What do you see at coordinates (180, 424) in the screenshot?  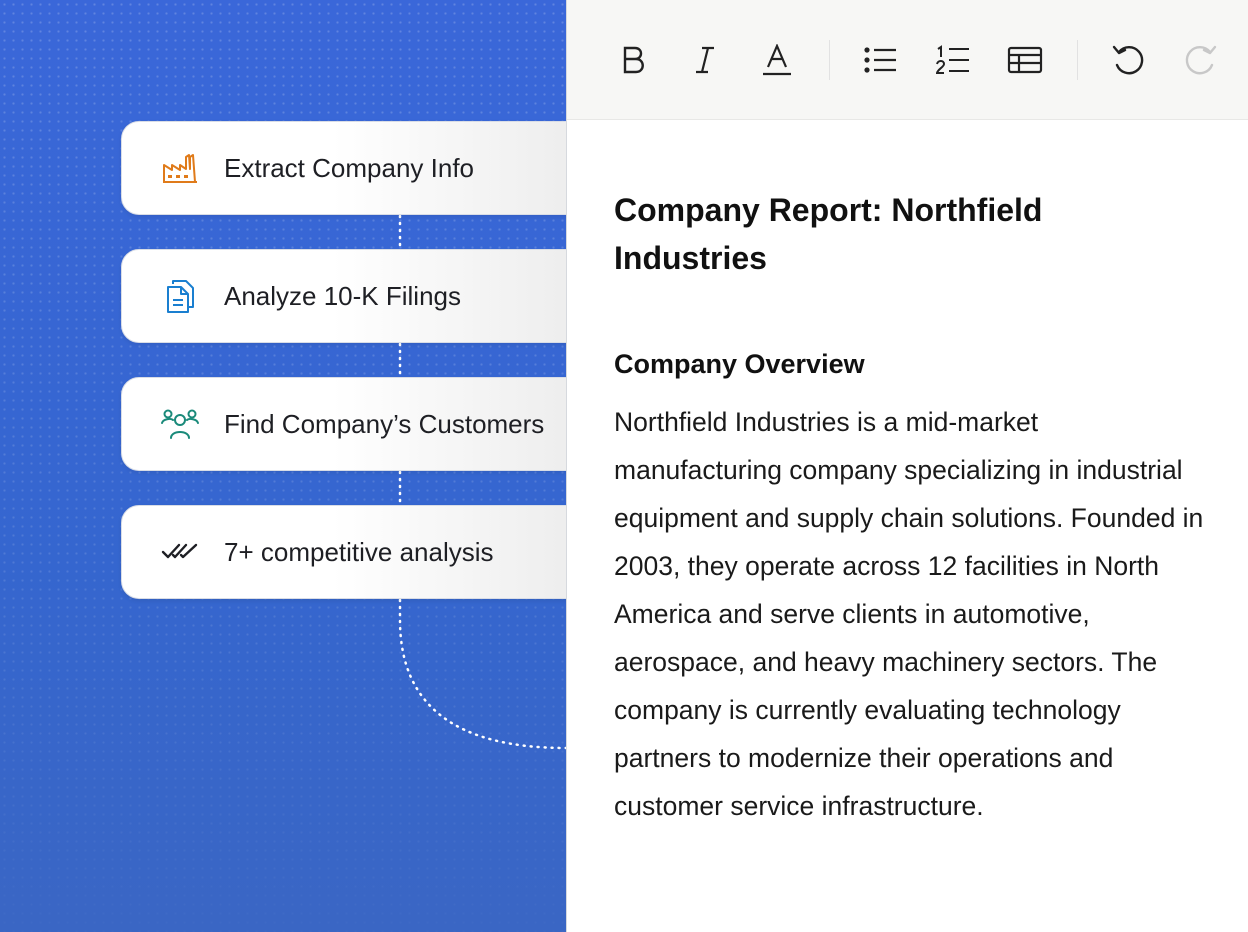 I see `people-icon` at bounding box center [180, 424].